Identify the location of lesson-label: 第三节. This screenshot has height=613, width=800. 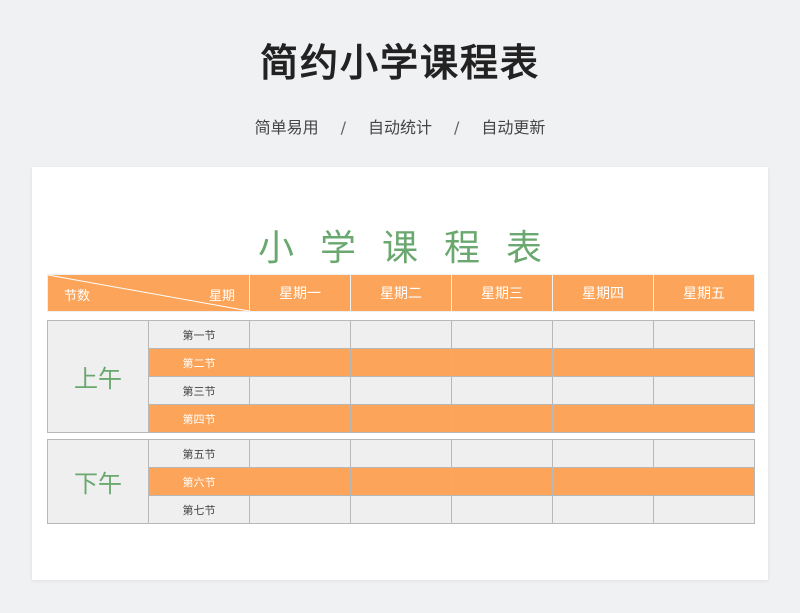
(199, 390).